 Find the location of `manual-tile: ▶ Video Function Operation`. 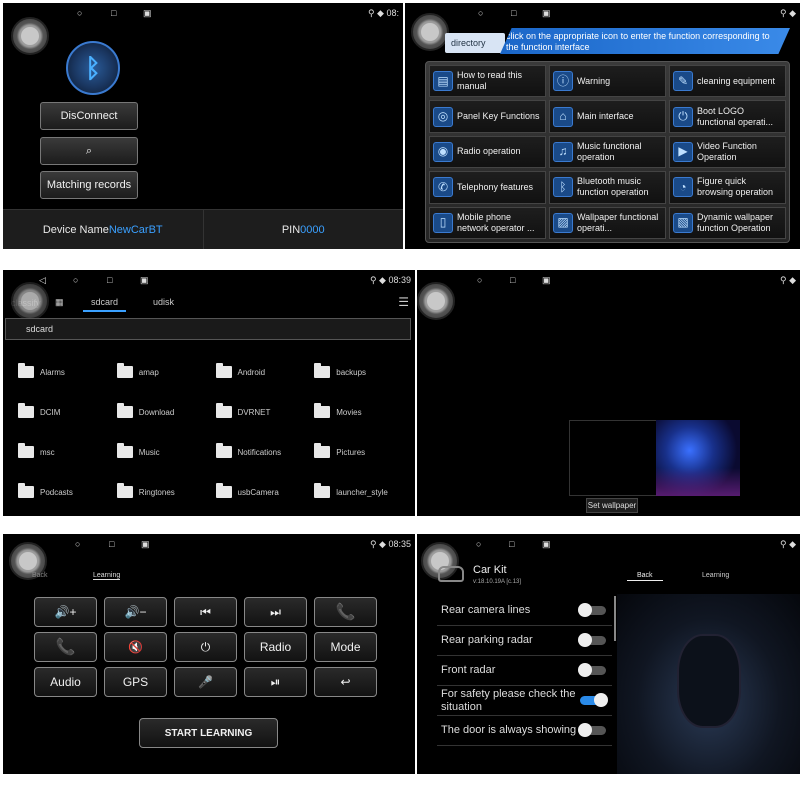

manual-tile: ▶ Video Function Operation is located at coordinates (727, 152).